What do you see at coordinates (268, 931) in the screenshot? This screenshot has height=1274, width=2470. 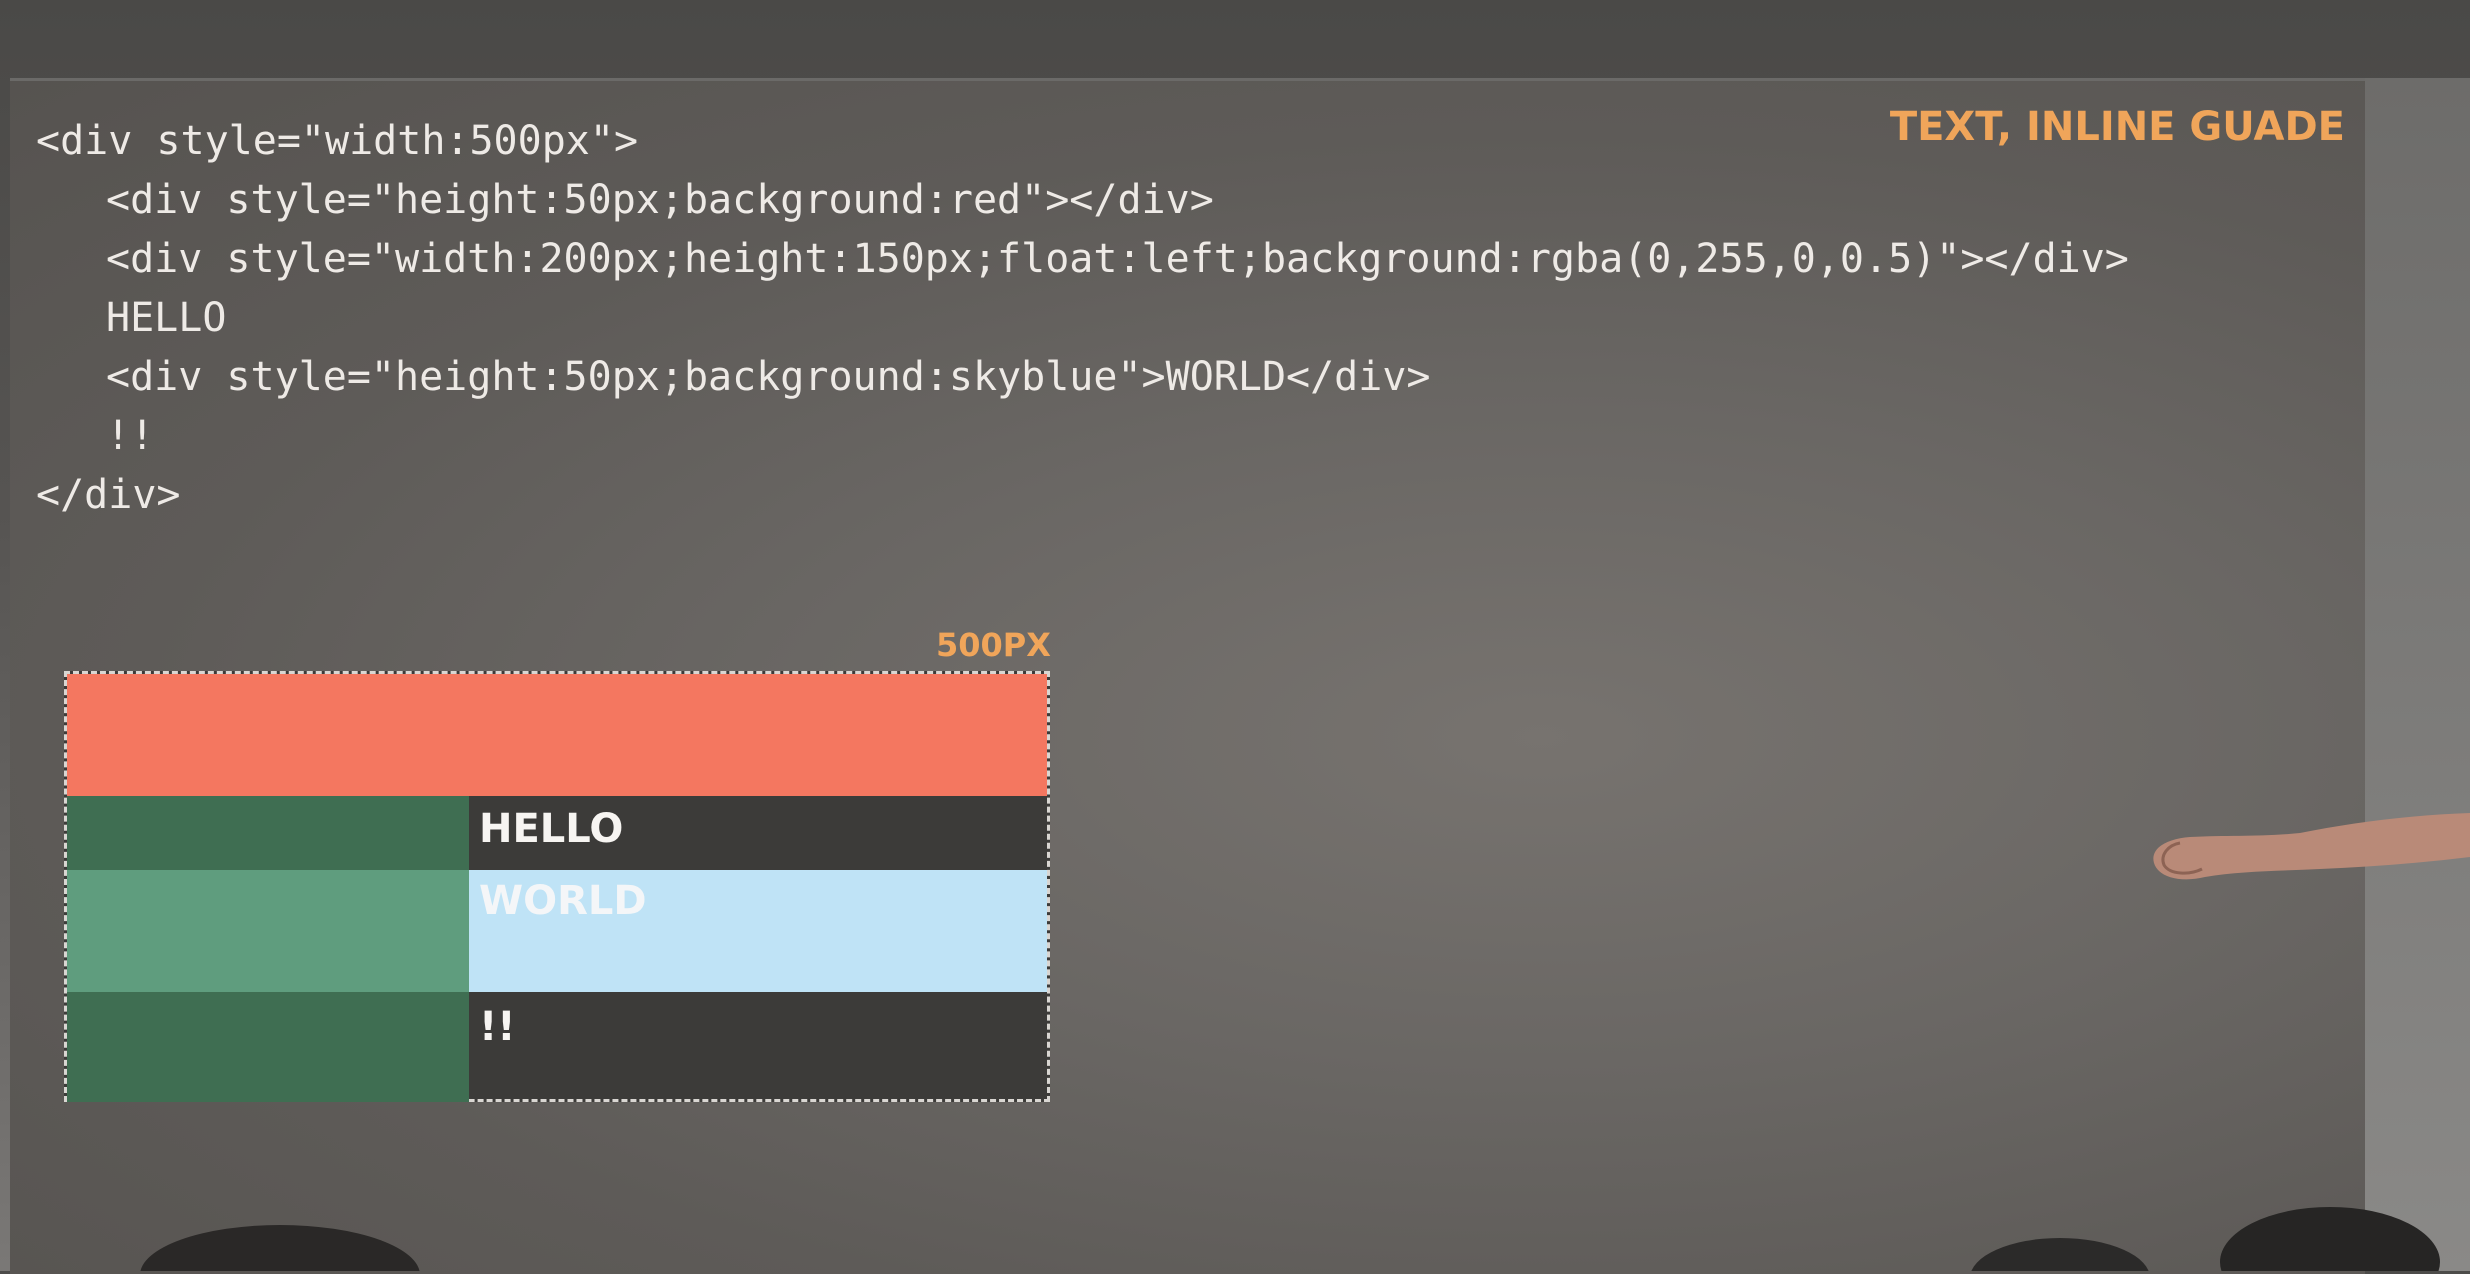 I see `float-over-skyblue` at bounding box center [268, 931].